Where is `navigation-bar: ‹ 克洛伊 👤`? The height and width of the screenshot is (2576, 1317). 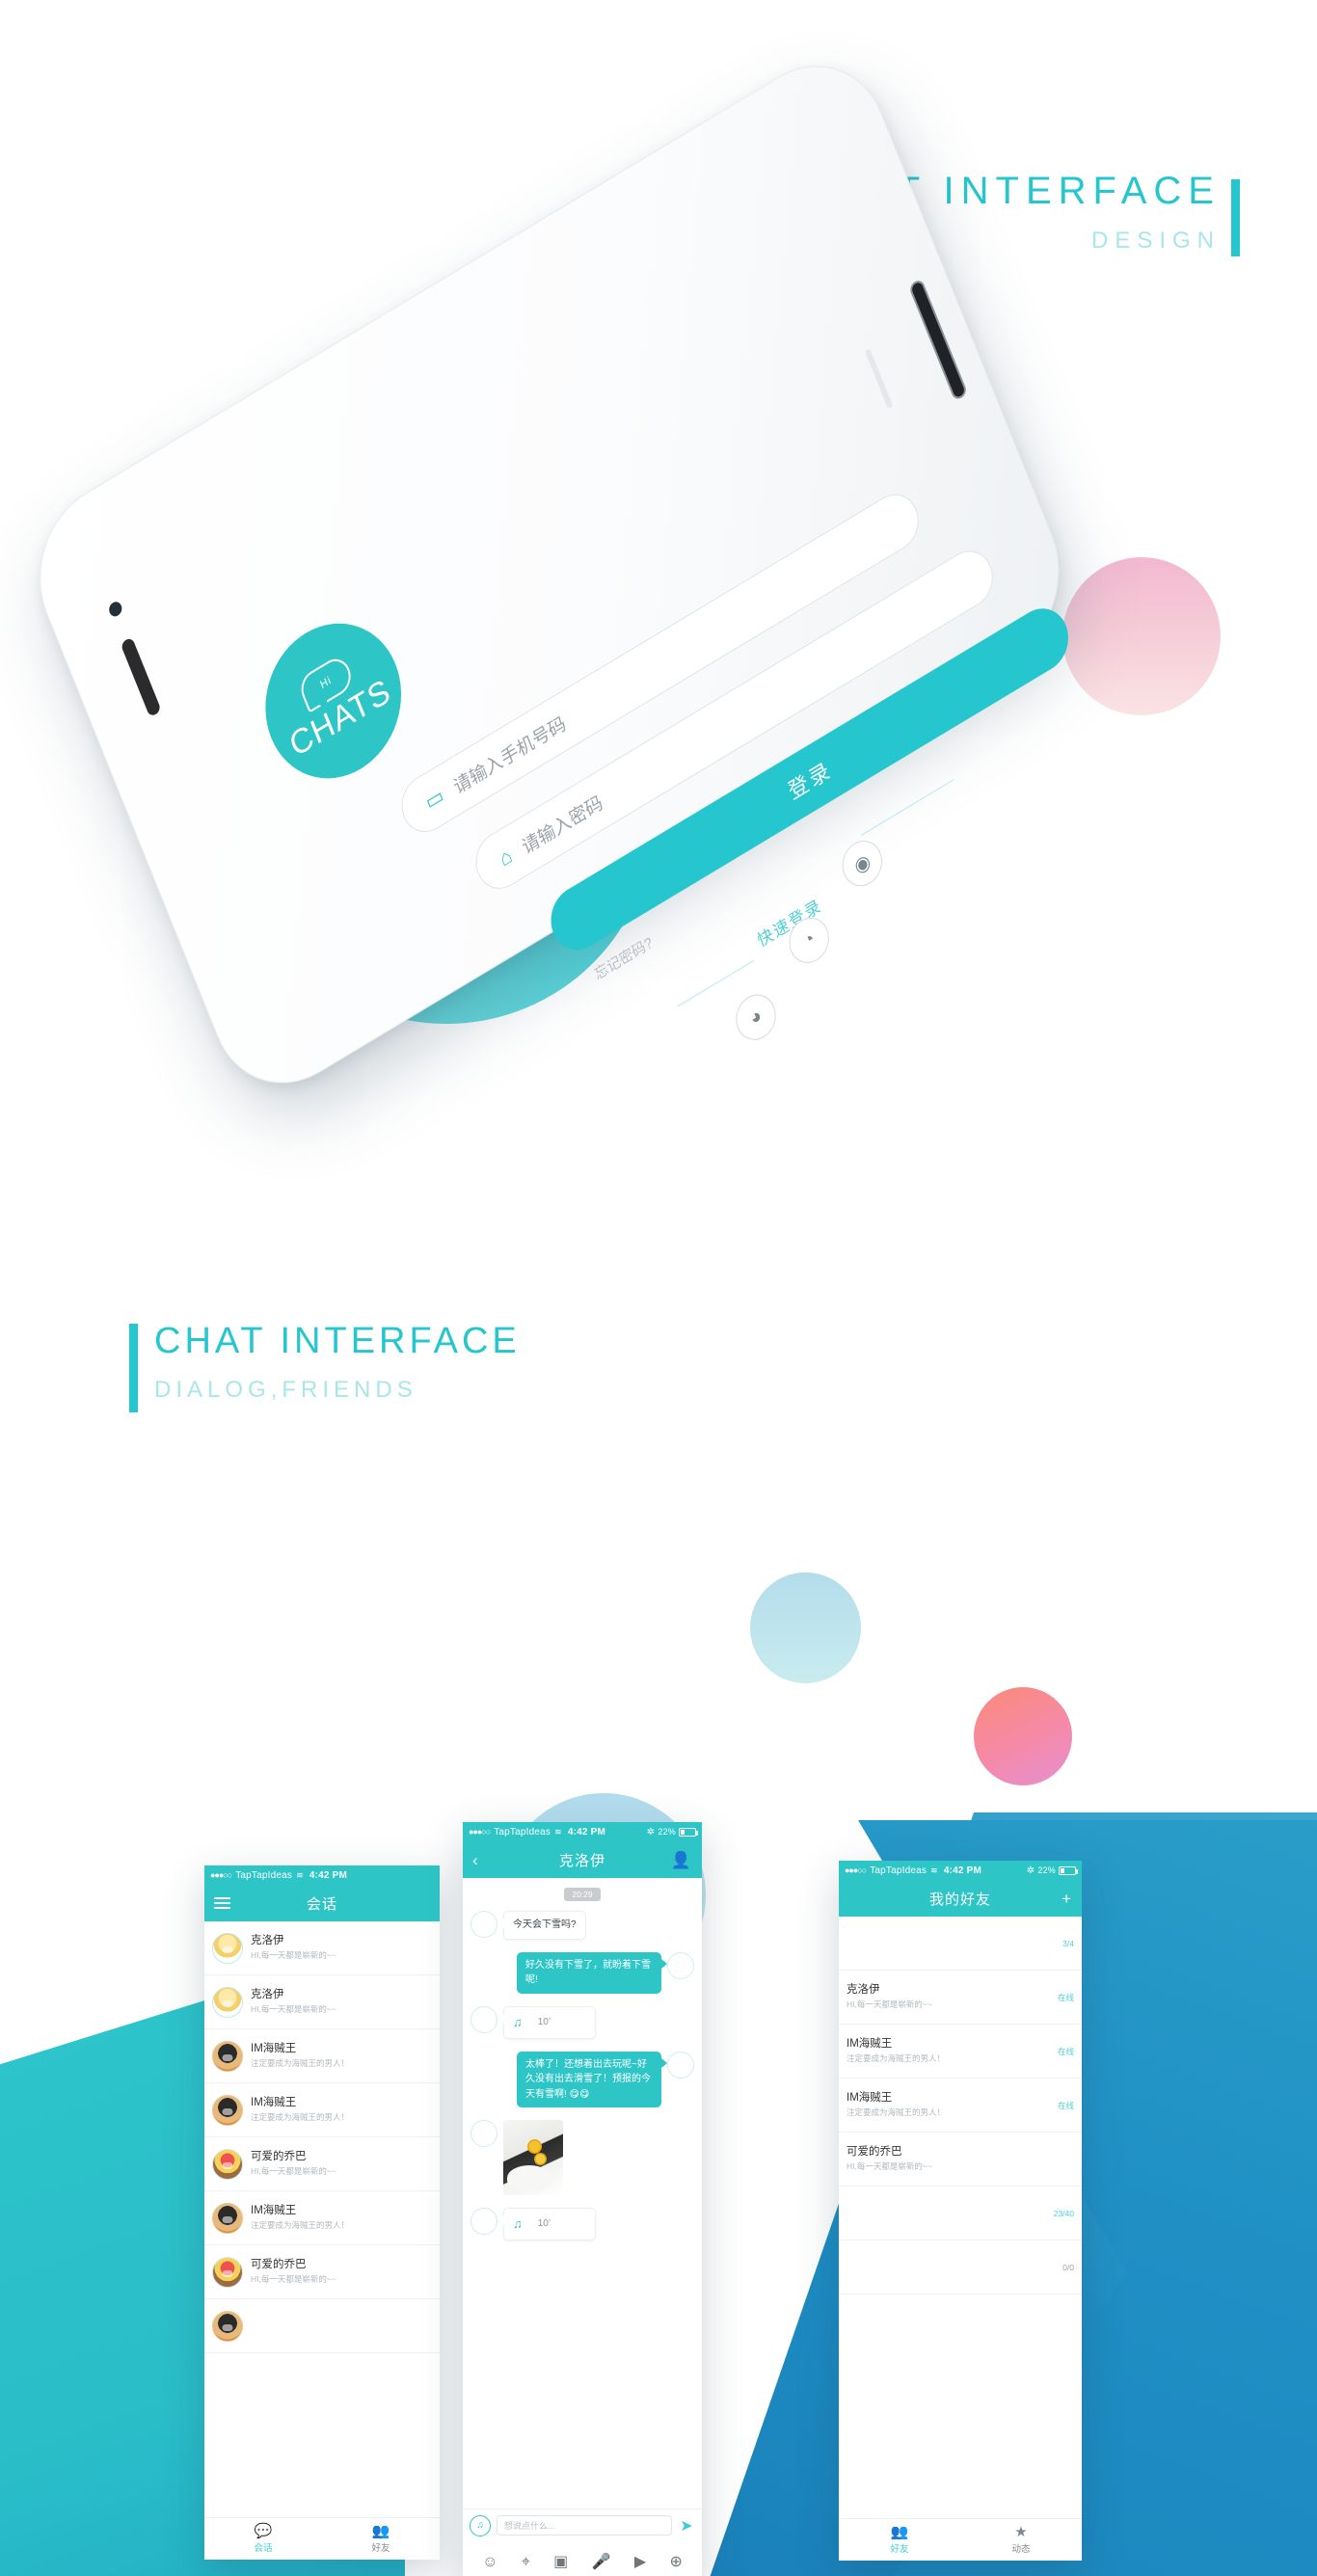
navigation-bar: ‹ 克洛伊 👤 is located at coordinates (583, 1860).